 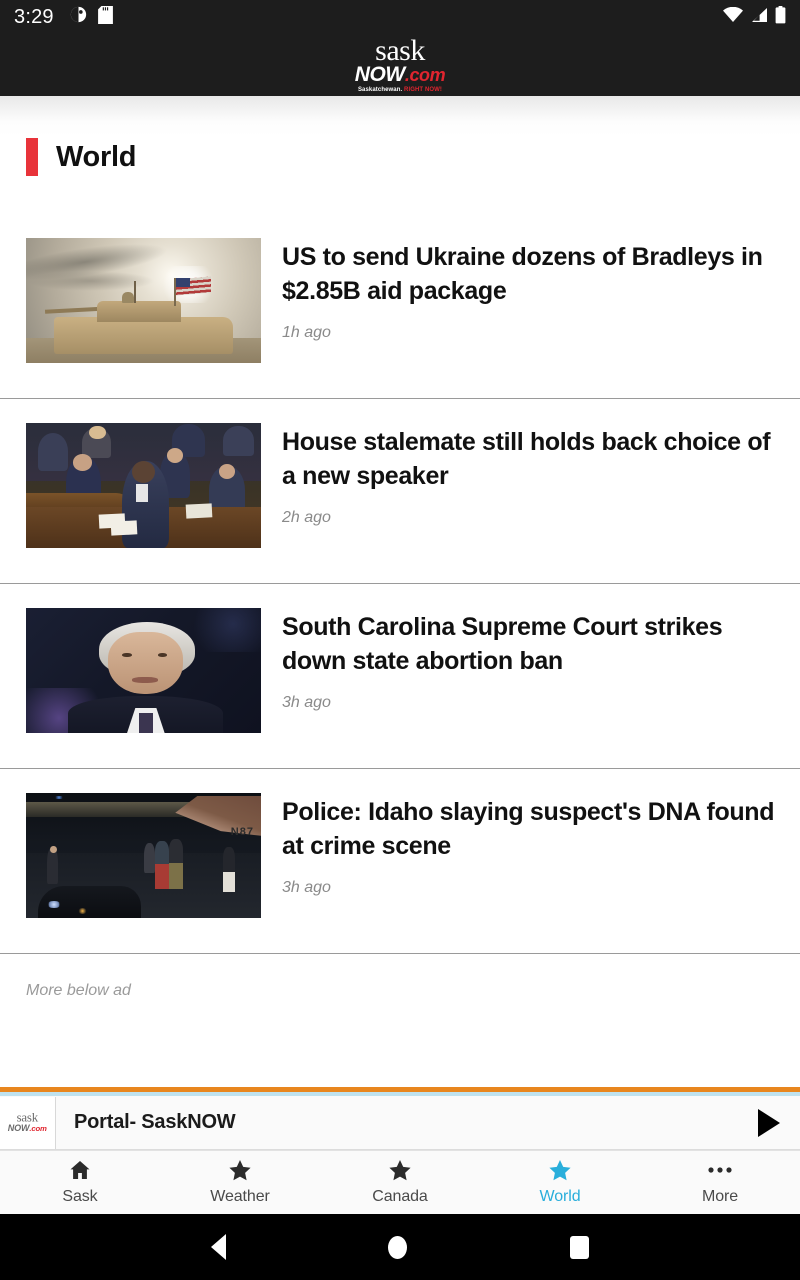 I want to click on home-circle-icon, so click(x=398, y=1247).